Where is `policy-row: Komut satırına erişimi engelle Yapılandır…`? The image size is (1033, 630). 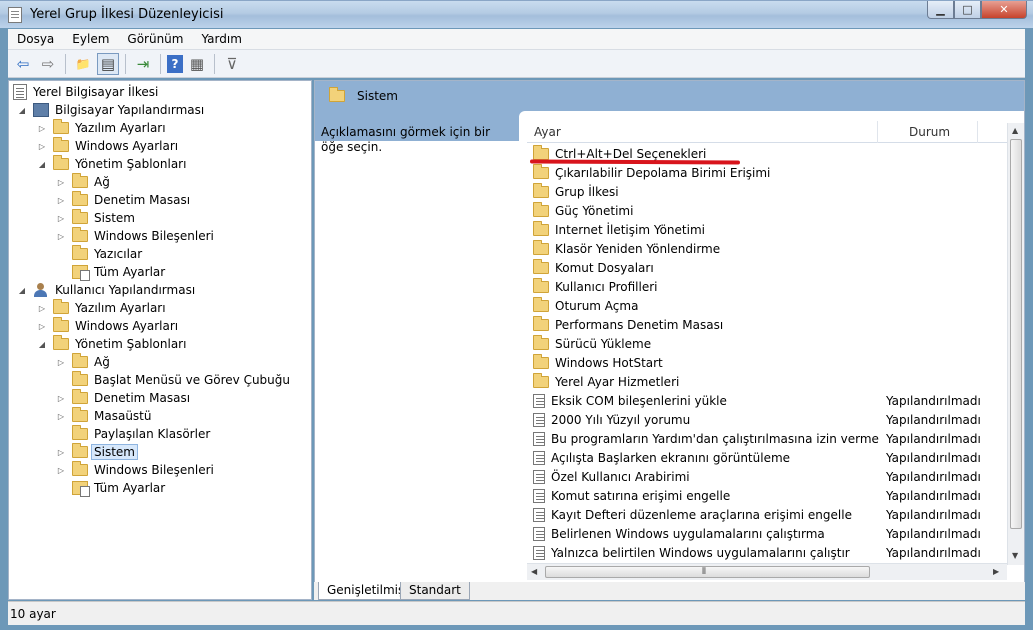 policy-row: Komut satırına erişimi engelle Yapılandır… is located at coordinates (767, 495).